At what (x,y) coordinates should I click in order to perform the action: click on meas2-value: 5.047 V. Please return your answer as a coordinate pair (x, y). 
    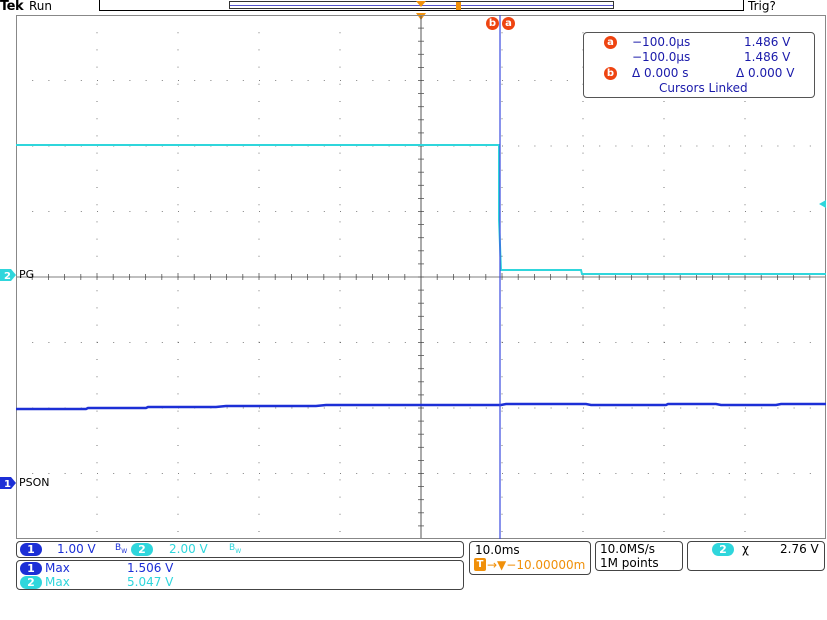
    Looking at the image, I should click on (150, 582).